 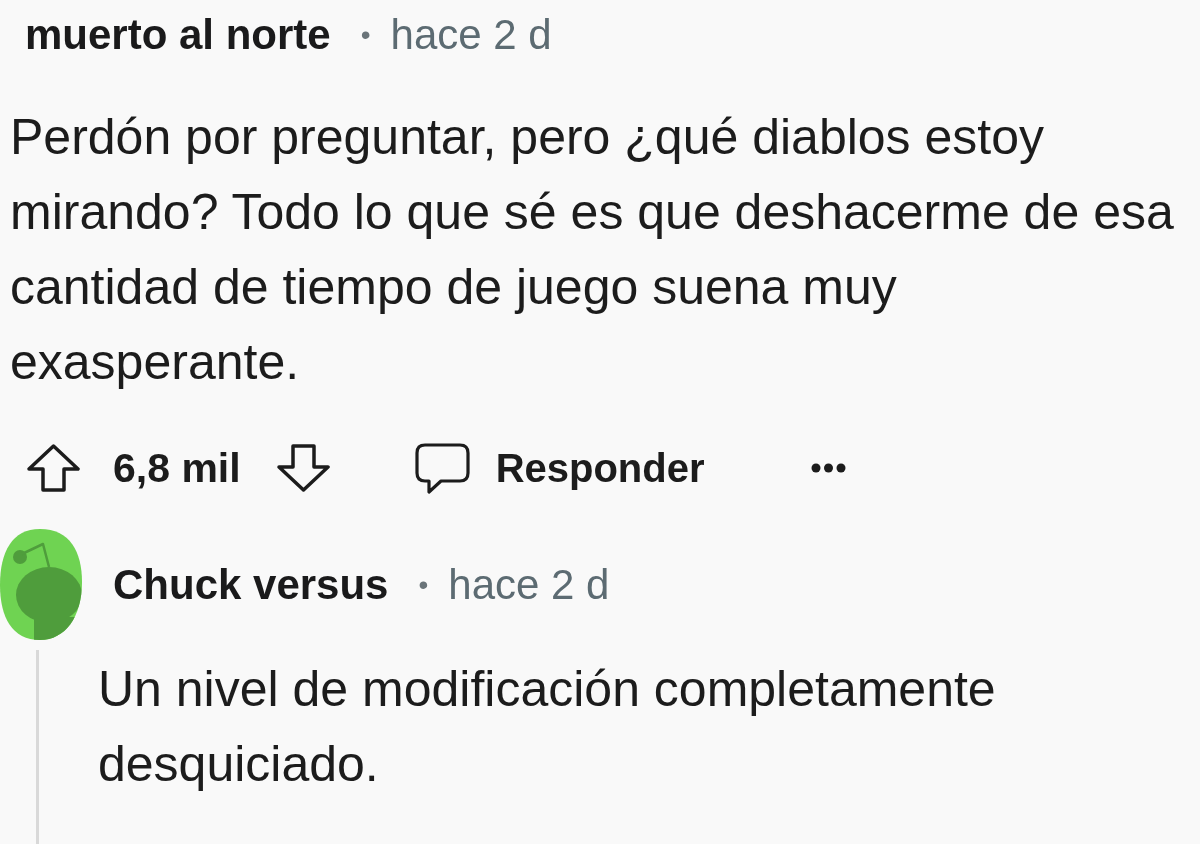 What do you see at coordinates (41, 584) in the screenshot?
I see `avatar-icon` at bounding box center [41, 584].